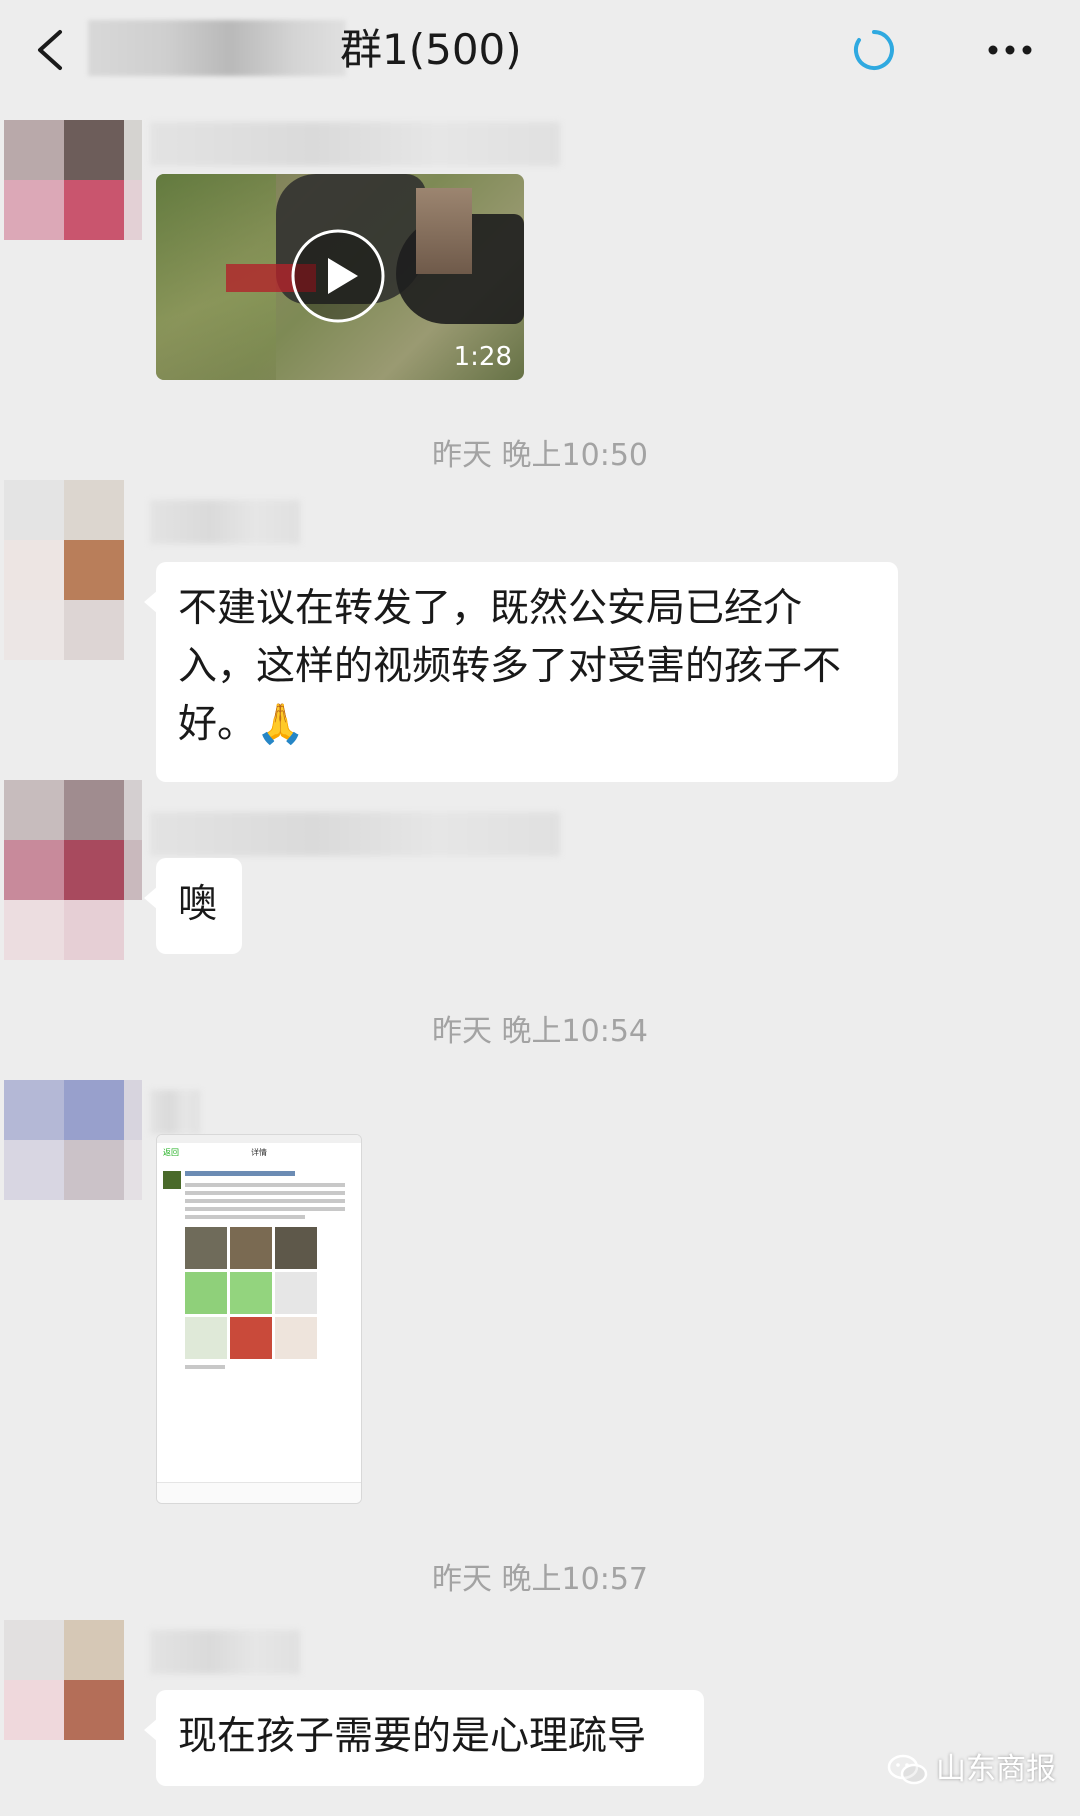 The image size is (1080, 1816). Describe the element at coordinates (431, 49) in the screenshot. I see `group-title: 群1(500)` at that location.